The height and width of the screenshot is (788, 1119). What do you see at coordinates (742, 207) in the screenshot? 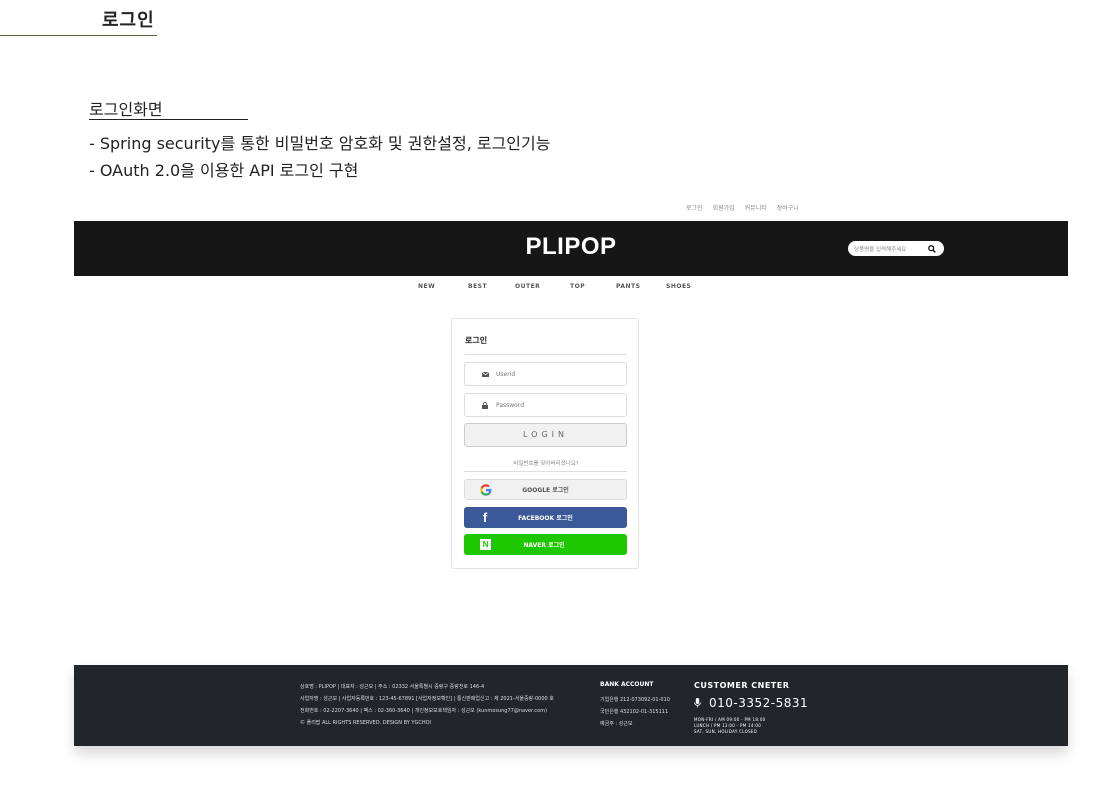
I see `utility-links: 로그인 회원가입 커뮤니티 장바구니` at bounding box center [742, 207].